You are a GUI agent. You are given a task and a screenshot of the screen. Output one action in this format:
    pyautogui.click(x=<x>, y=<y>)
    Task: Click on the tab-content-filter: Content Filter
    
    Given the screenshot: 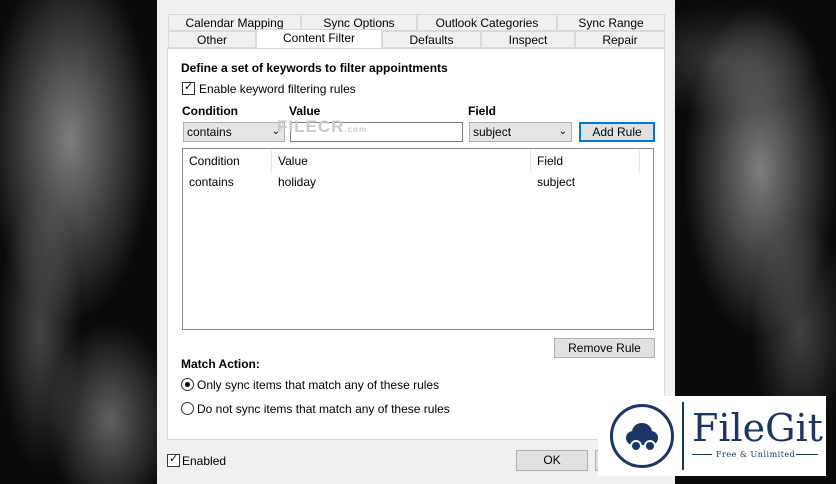 What is the action you would take?
    pyautogui.click(x=319, y=39)
    